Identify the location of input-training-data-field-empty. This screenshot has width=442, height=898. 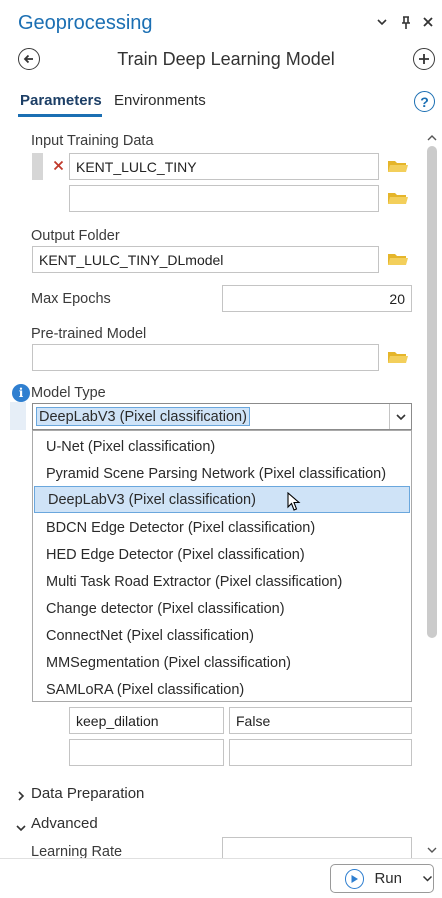
(224, 198).